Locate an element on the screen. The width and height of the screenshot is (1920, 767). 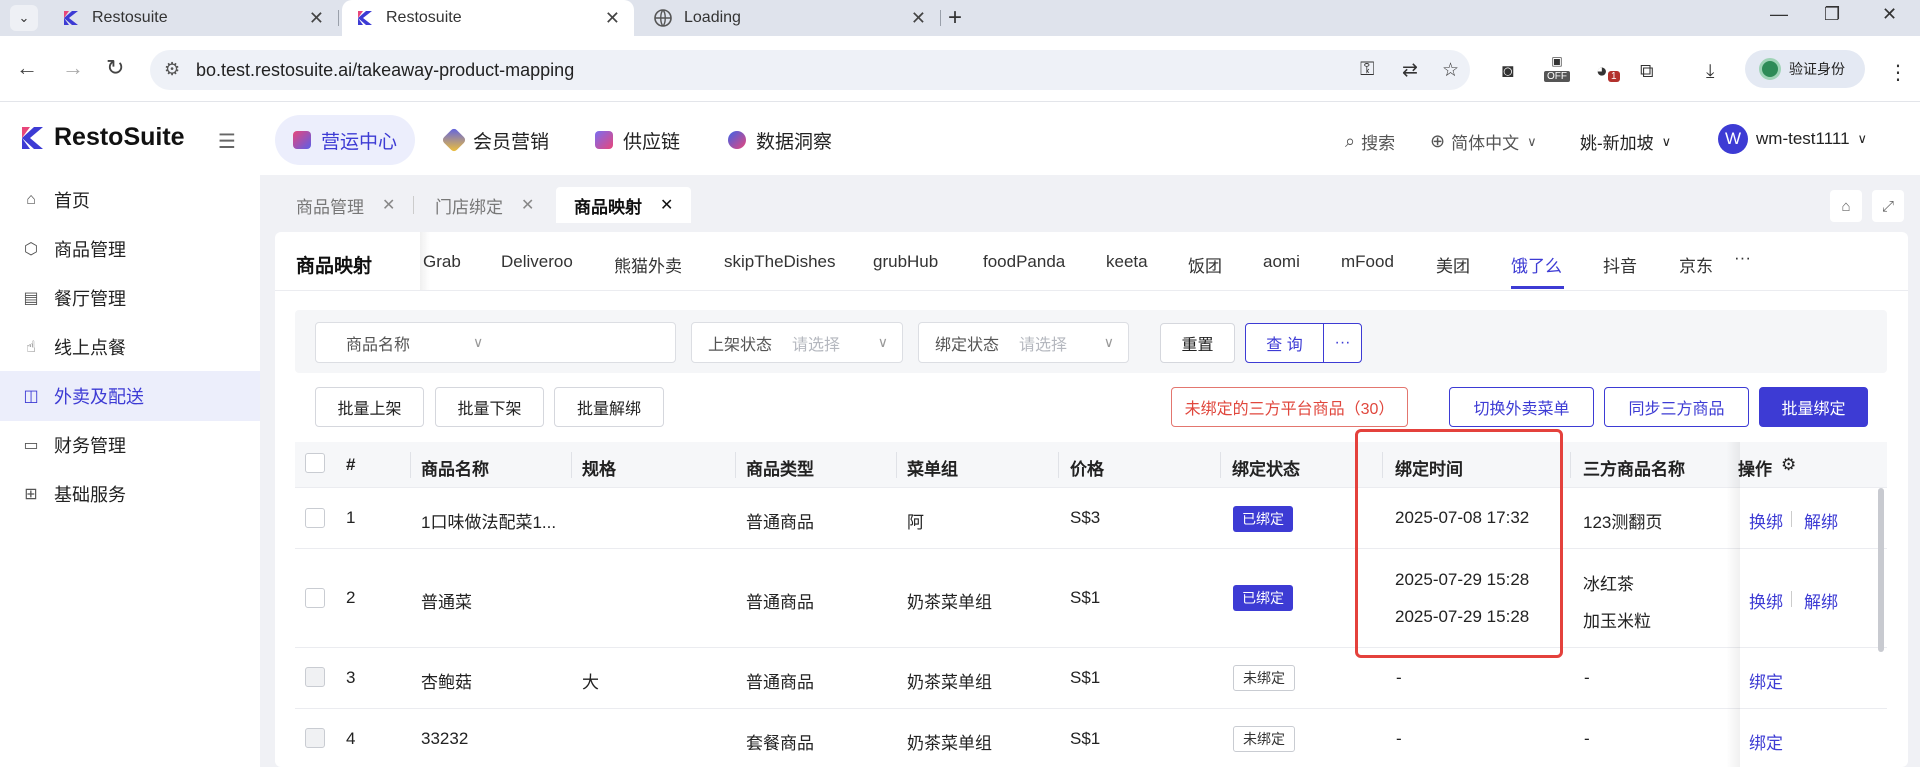
more-platforms-icon: ··· is located at coordinates (1742, 258).